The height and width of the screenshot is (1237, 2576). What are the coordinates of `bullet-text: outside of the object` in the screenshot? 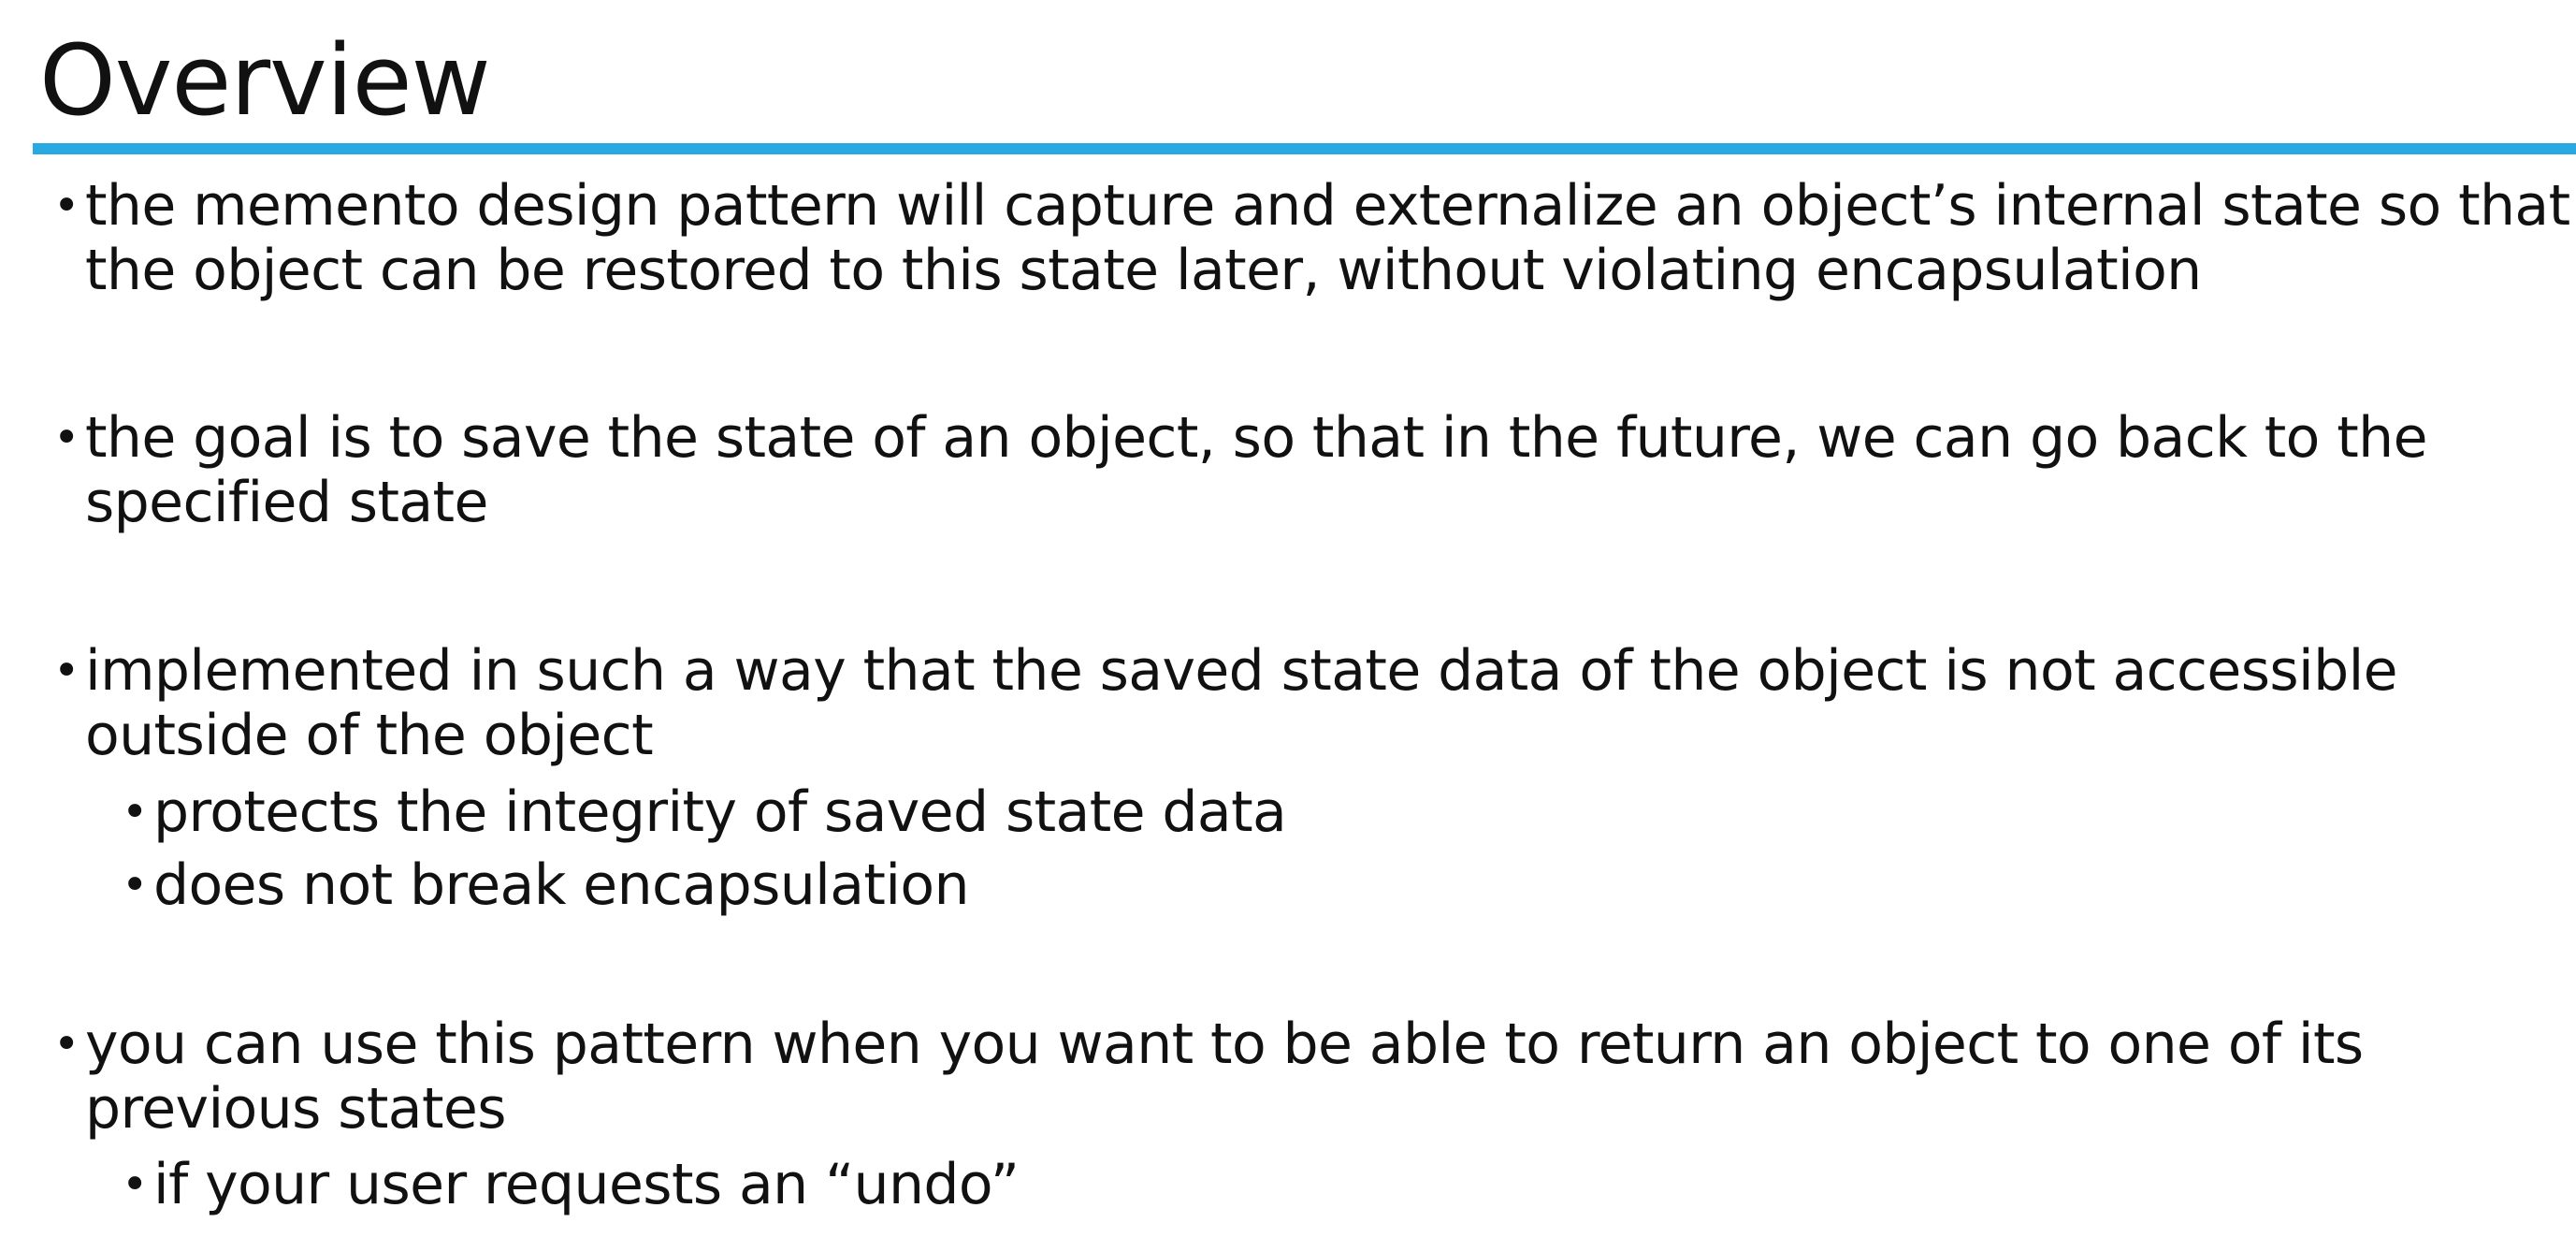 It's located at (369, 735).